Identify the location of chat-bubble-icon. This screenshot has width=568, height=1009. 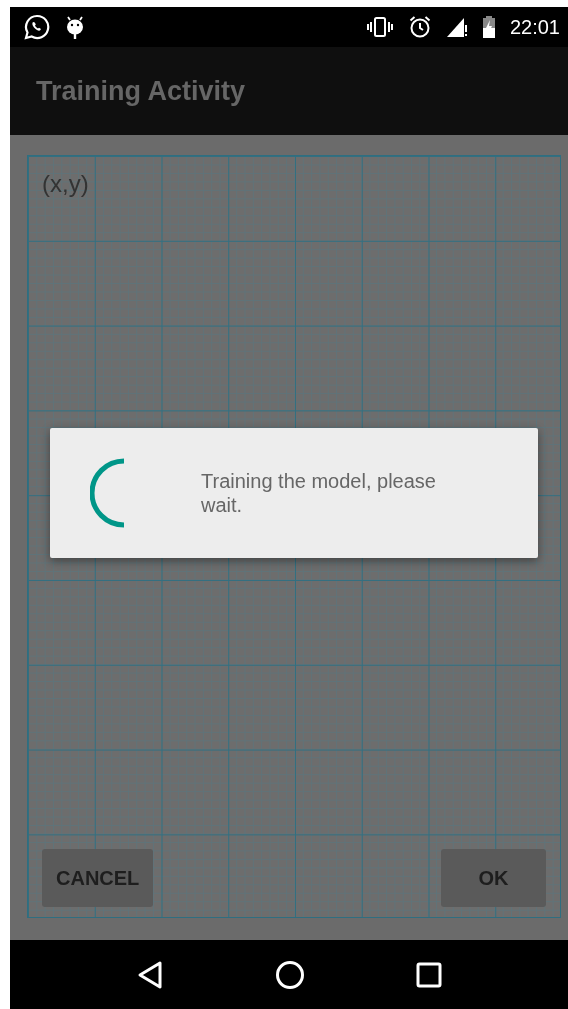
(37, 27).